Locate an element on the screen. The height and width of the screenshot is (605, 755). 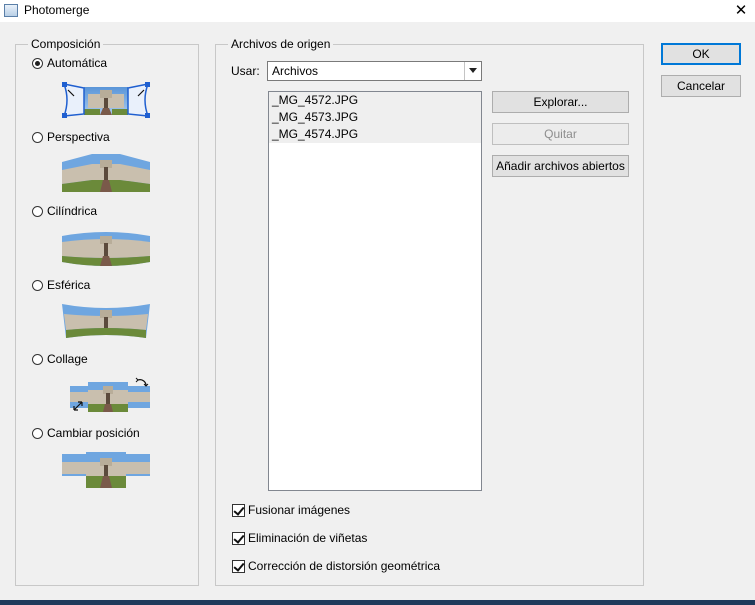
remove-button: Quitar is located at coordinates (560, 134).